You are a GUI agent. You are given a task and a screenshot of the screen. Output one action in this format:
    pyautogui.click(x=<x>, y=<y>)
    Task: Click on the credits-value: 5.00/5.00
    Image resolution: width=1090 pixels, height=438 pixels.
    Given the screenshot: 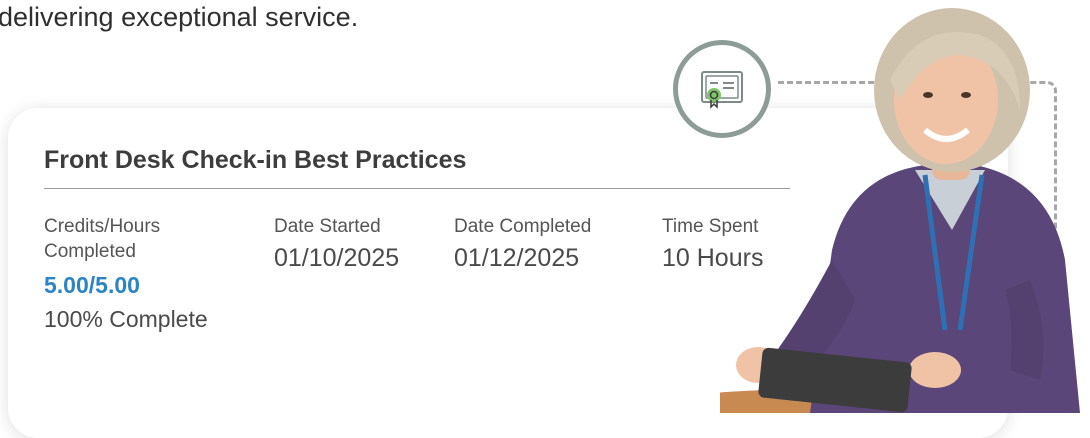 What is the action you would take?
    pyautogui.click(x=92, y=285)
    